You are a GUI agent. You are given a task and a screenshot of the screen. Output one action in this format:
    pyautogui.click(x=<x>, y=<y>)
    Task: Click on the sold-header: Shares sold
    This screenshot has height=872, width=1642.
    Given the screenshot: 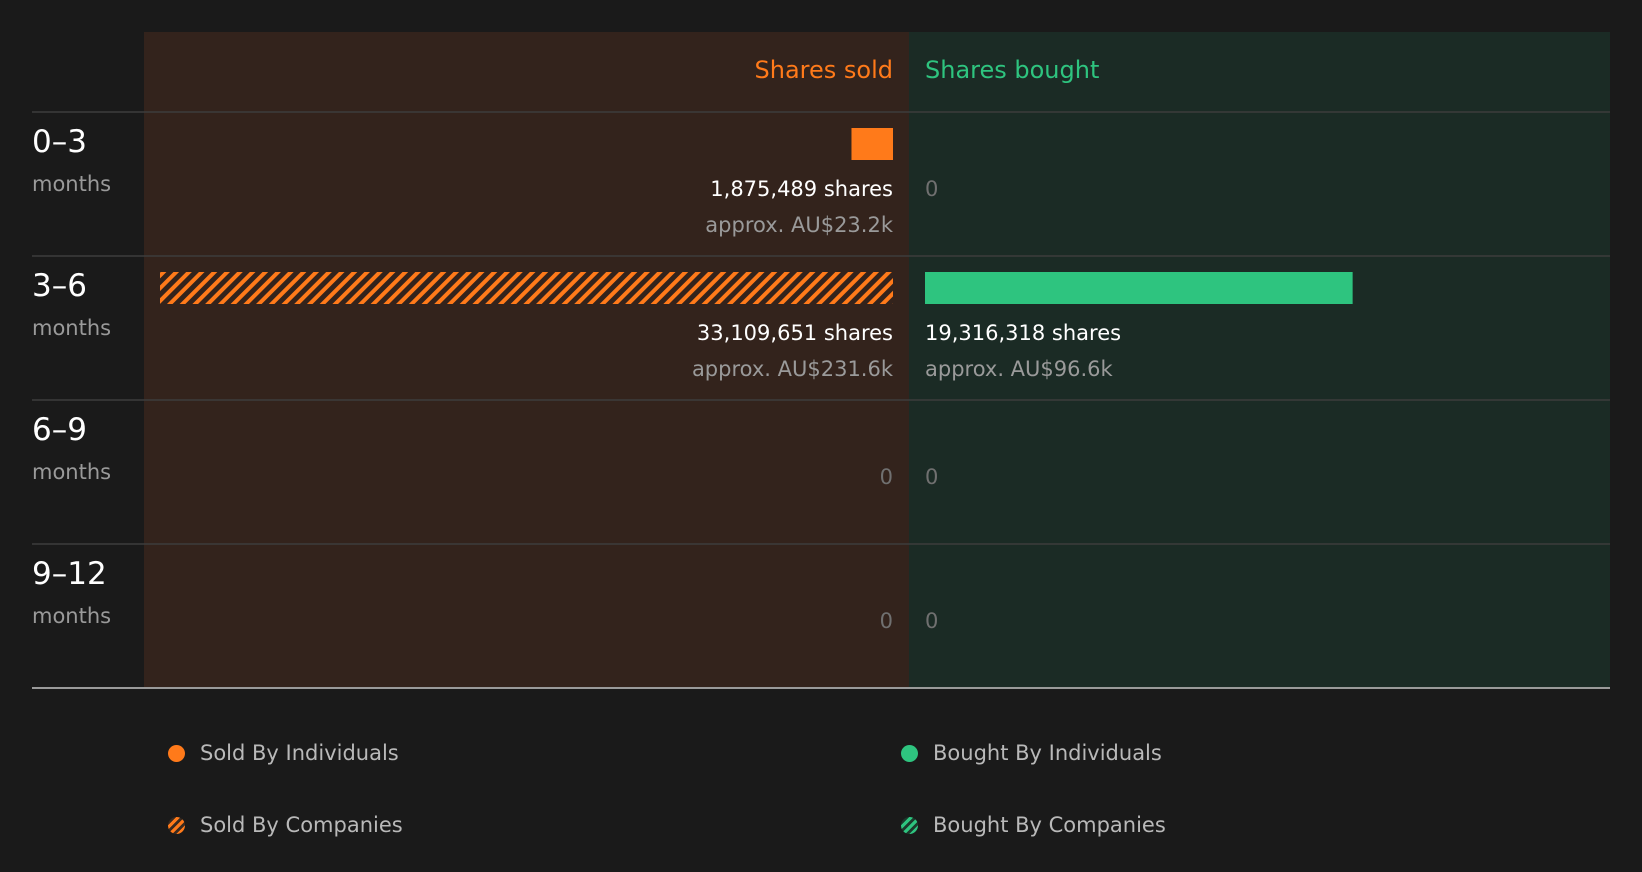 What is the action you would take?
    pyautogui.click(x=824, y=70)
    